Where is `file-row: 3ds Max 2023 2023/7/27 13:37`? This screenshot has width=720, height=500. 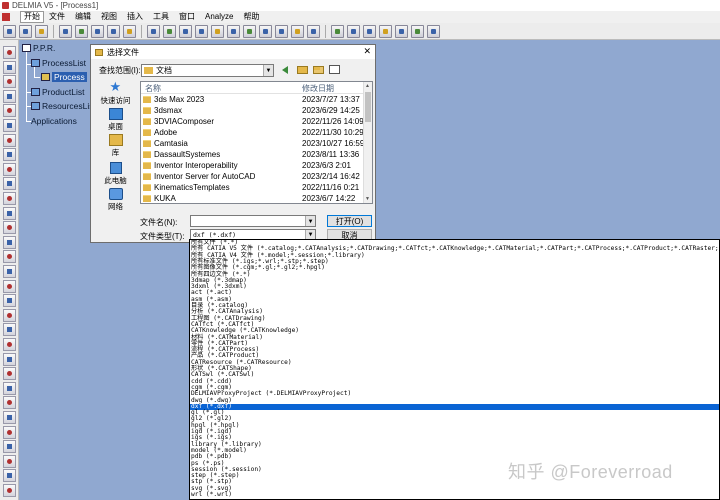
file-row: 3ds Max 2023 2023/7/27 13:37 is located at coordinates (252, 99).